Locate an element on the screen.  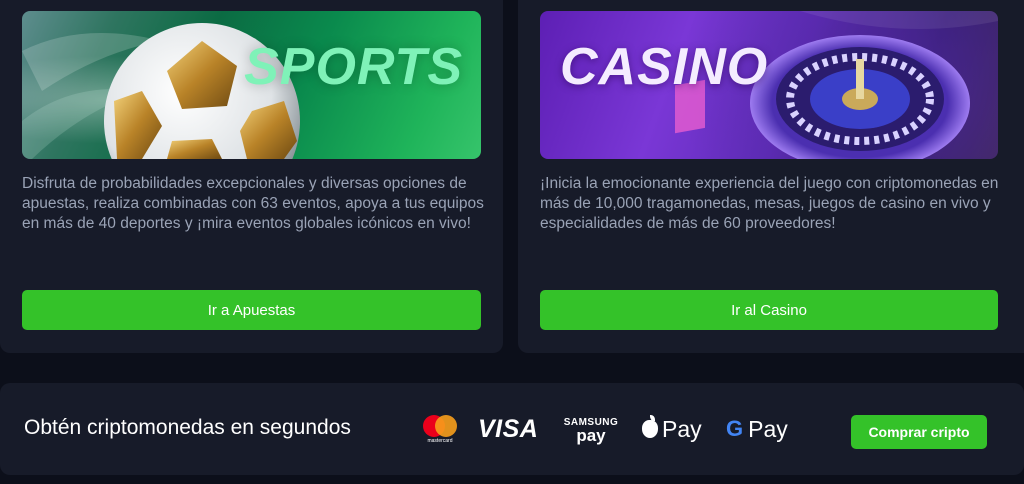
go-to-casino-button: Ir al Casino is located at coordinates (769, 310).